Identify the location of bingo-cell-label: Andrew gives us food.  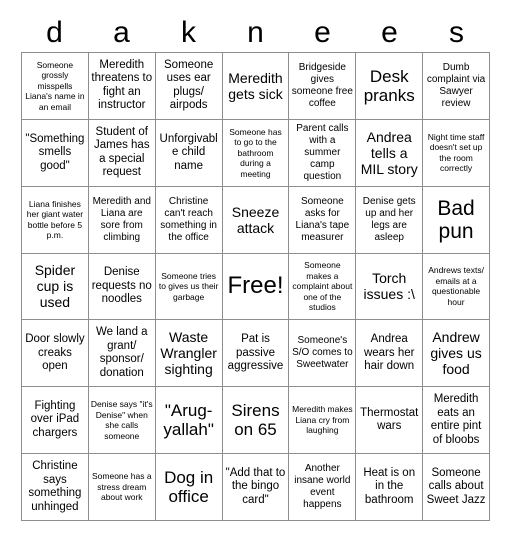
(456, 353).